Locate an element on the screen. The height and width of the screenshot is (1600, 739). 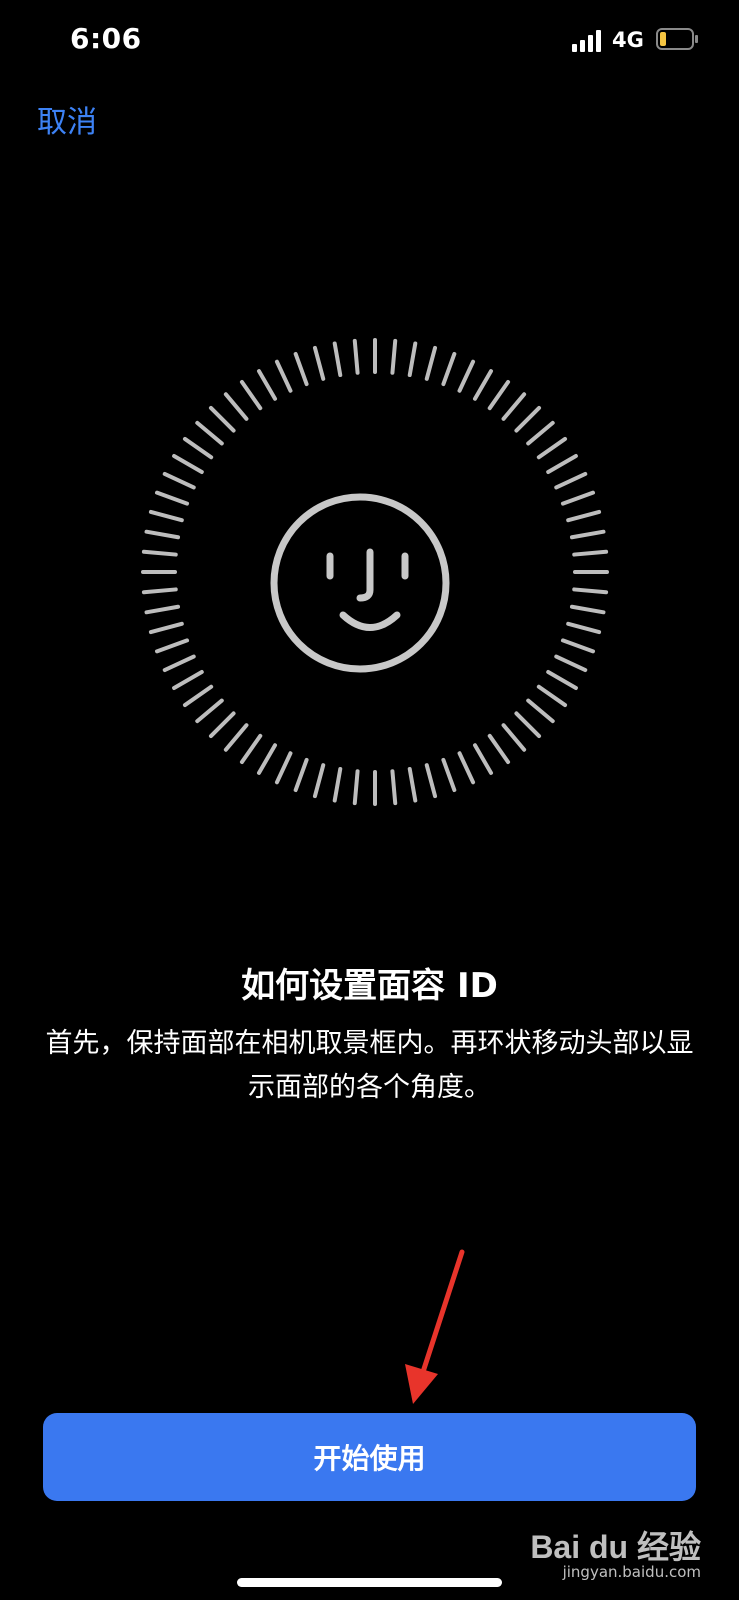
face-id-icon is located at coordinates (360, 583).